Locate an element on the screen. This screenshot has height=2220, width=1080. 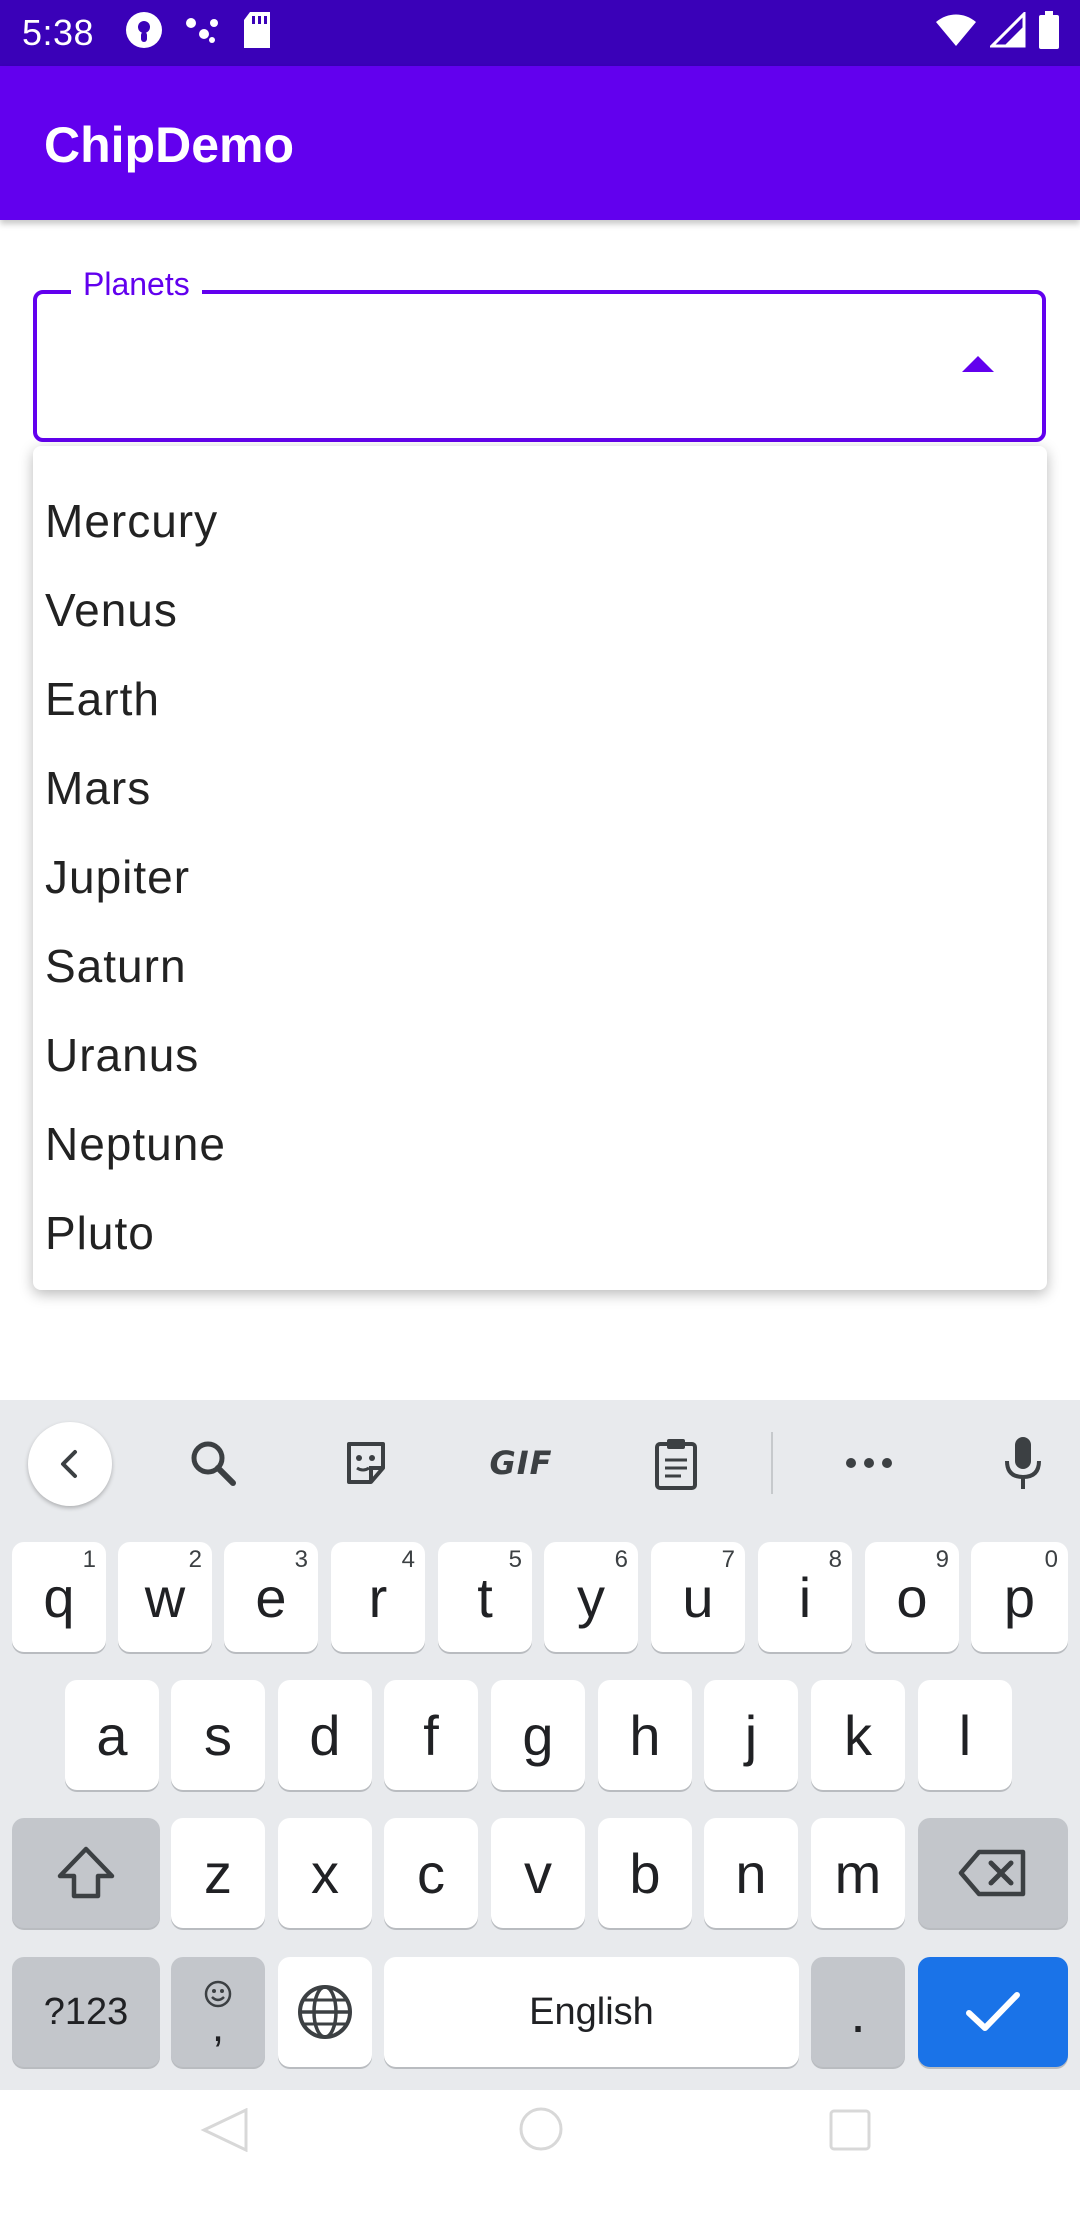
key-z: z is located at coordinates (218, 1873).